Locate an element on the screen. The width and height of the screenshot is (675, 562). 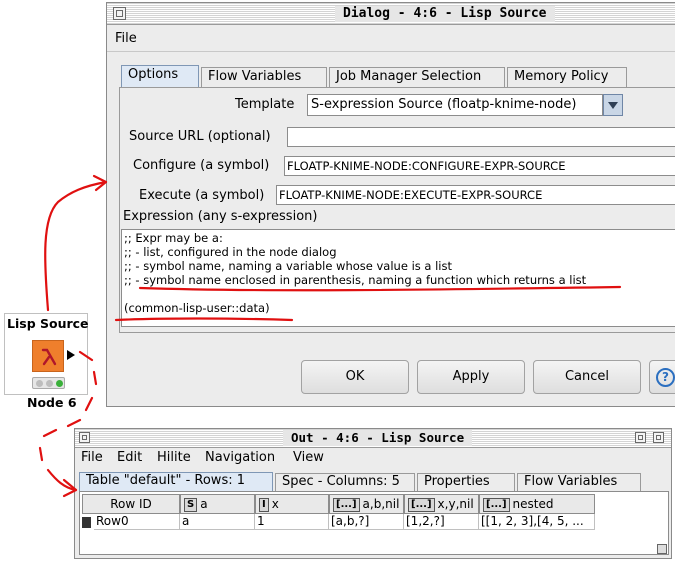
dialog-titlebar: Dialog - 4:6 - Lisp Source is located at coordinates (391, 14).